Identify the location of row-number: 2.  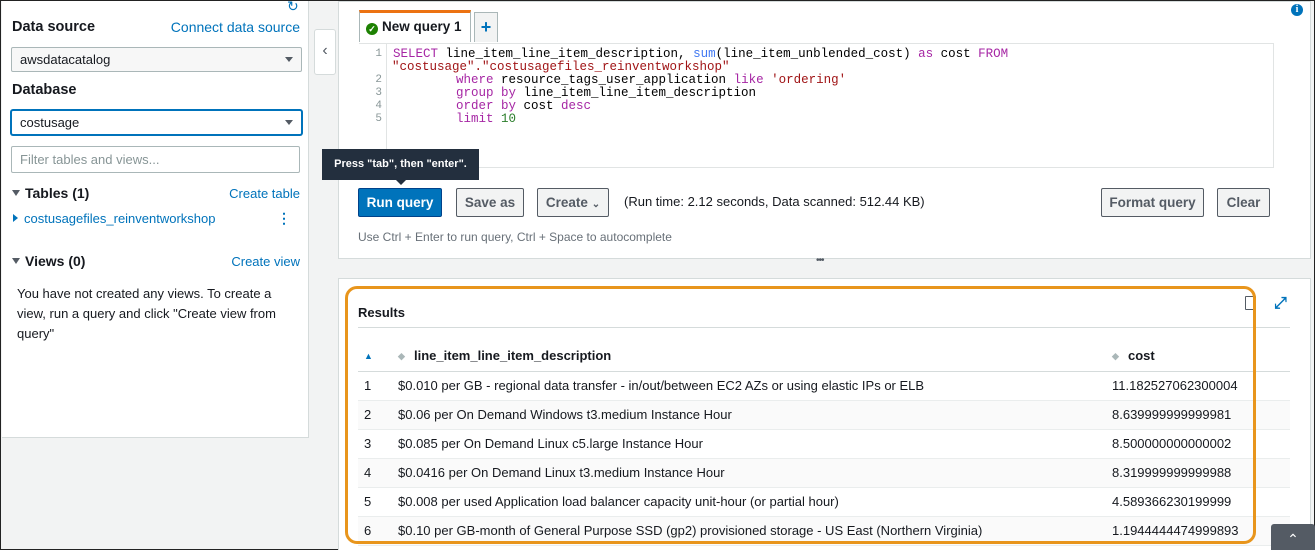
(378, 415).